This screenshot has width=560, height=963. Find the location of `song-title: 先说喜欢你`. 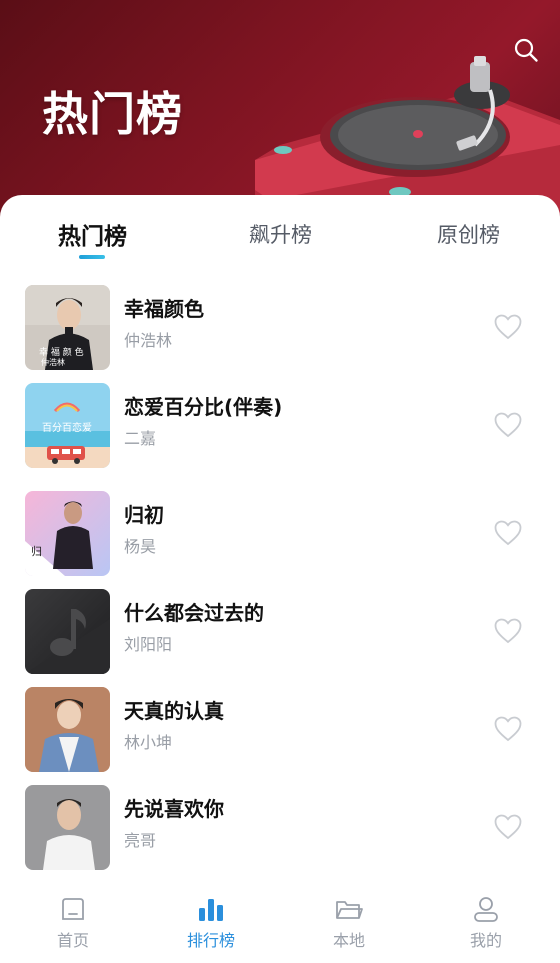

song-title: 先说喜欢你 is located at coordinates (174, 809).